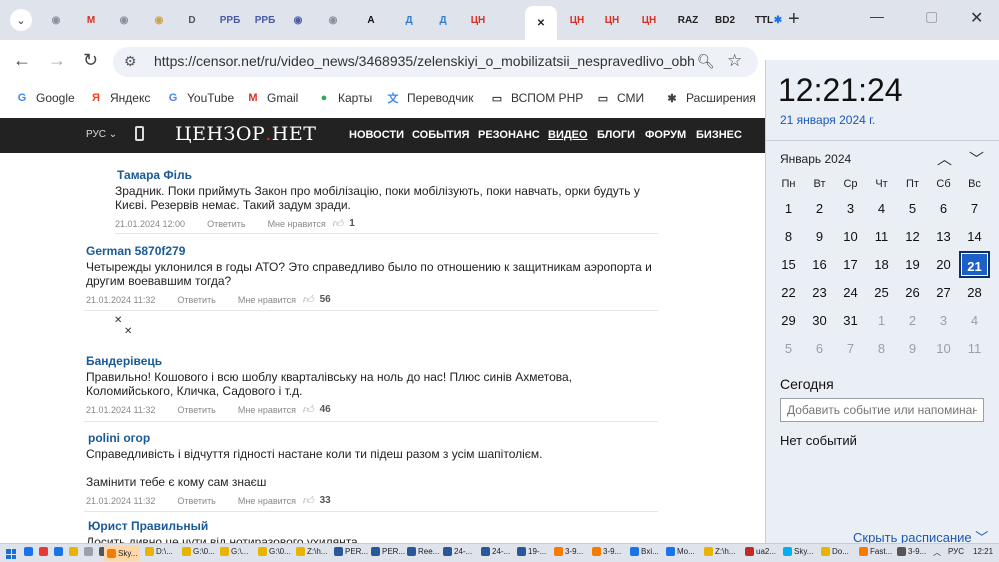  Describe the element at coordinates (827, 120) in the screenshot. I see `date-link: 21 января 2024 г.` at that location.